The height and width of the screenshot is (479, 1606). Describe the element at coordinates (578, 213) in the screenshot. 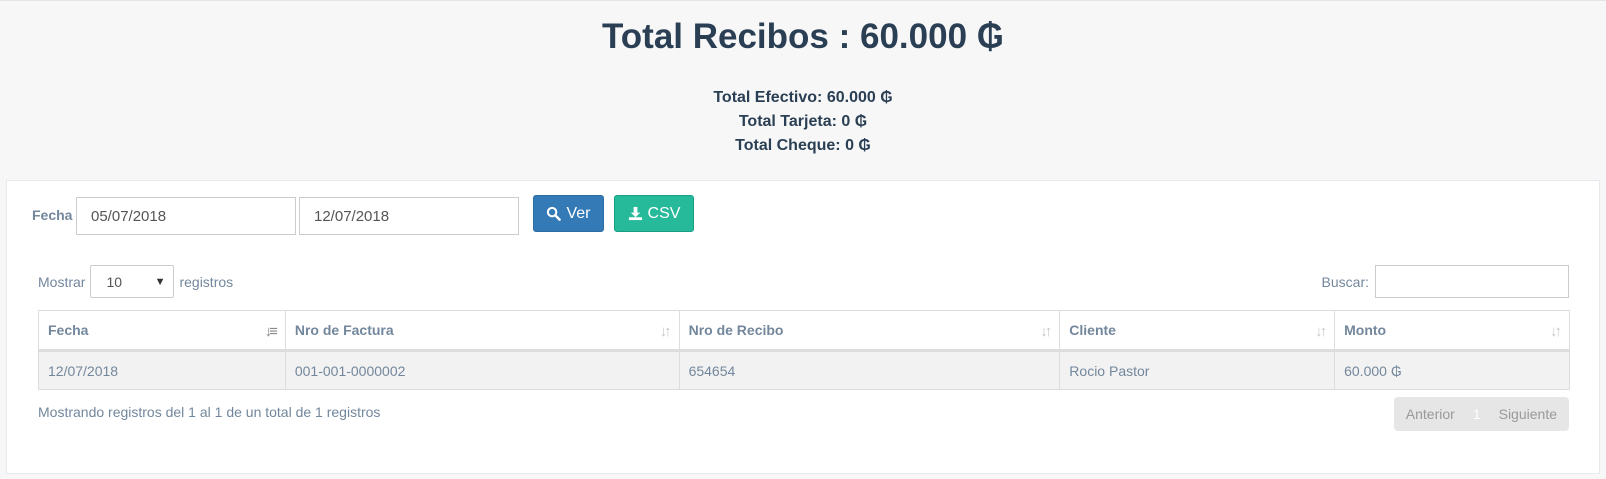

I see `ver-button-label: Ver` at that location.